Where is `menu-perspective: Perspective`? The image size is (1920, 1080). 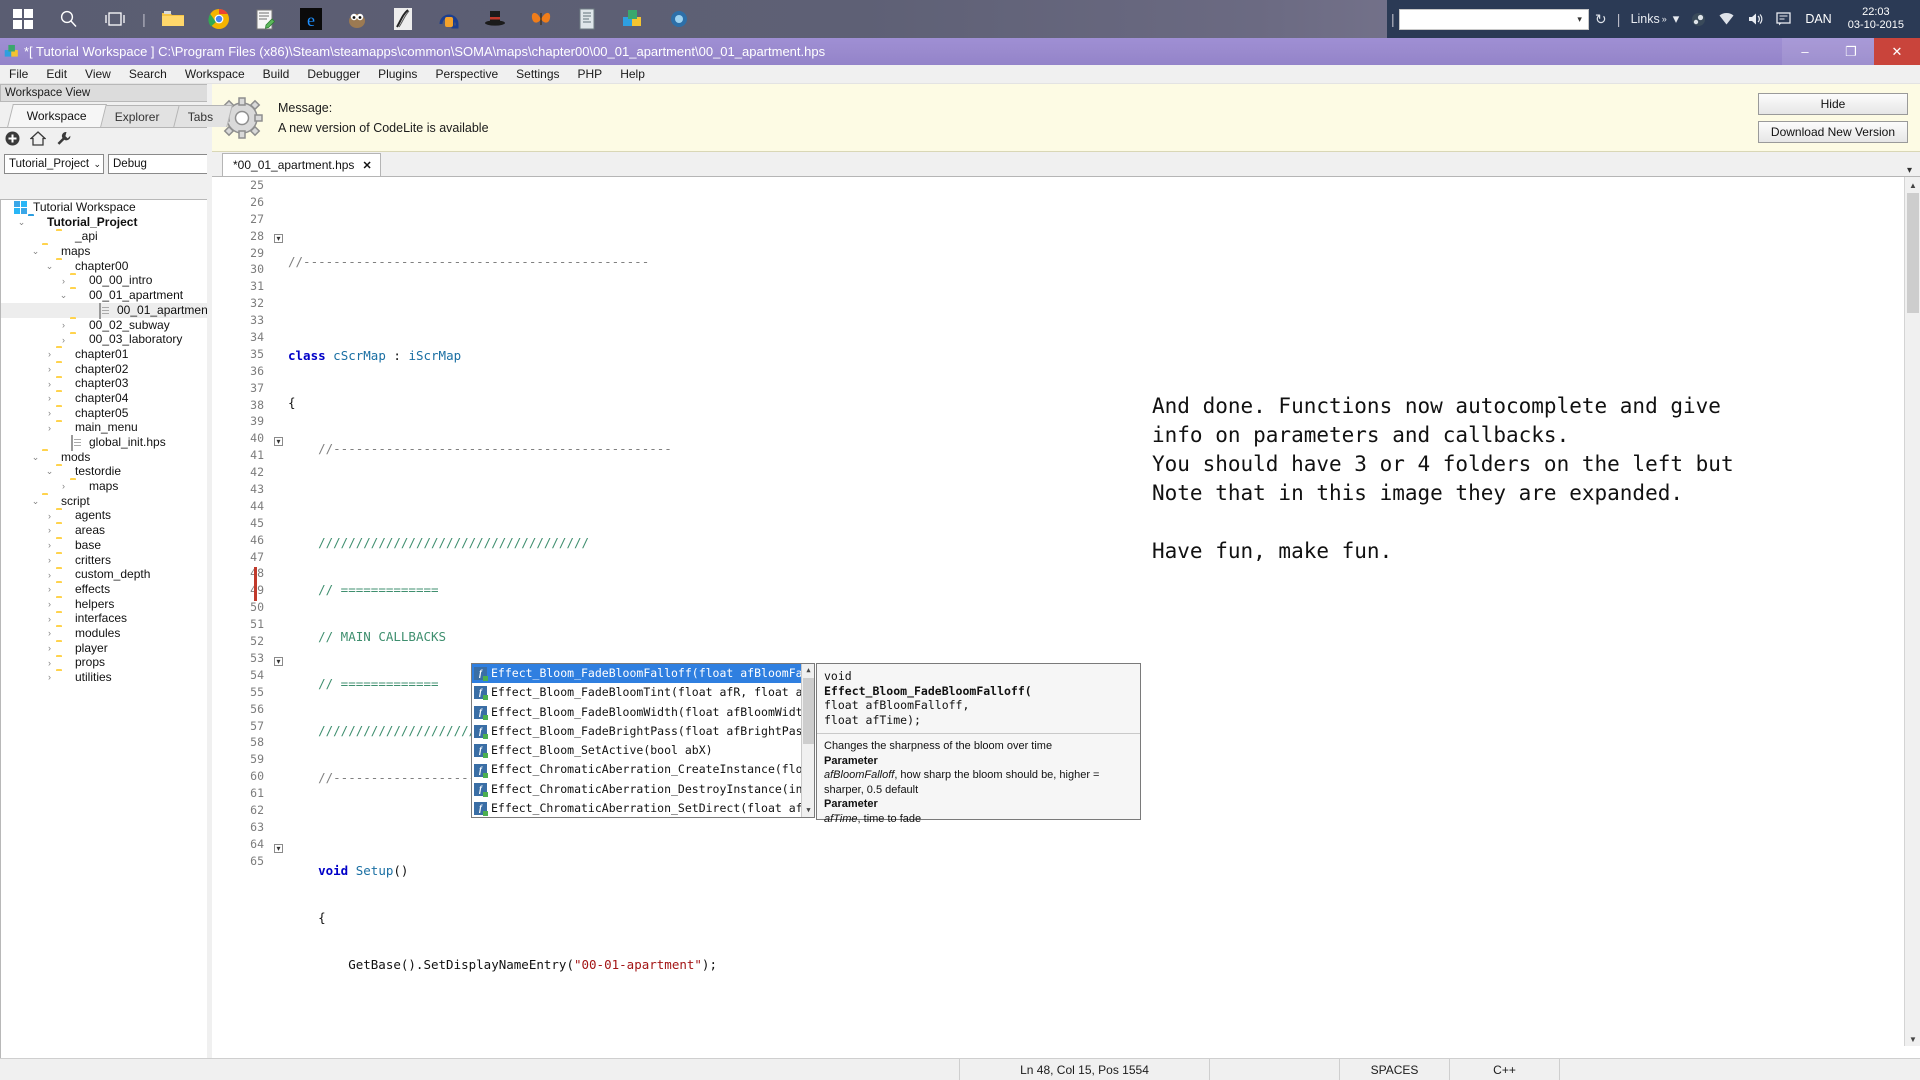
menu-perspective: Perspective is located at coordinates (466, 74).